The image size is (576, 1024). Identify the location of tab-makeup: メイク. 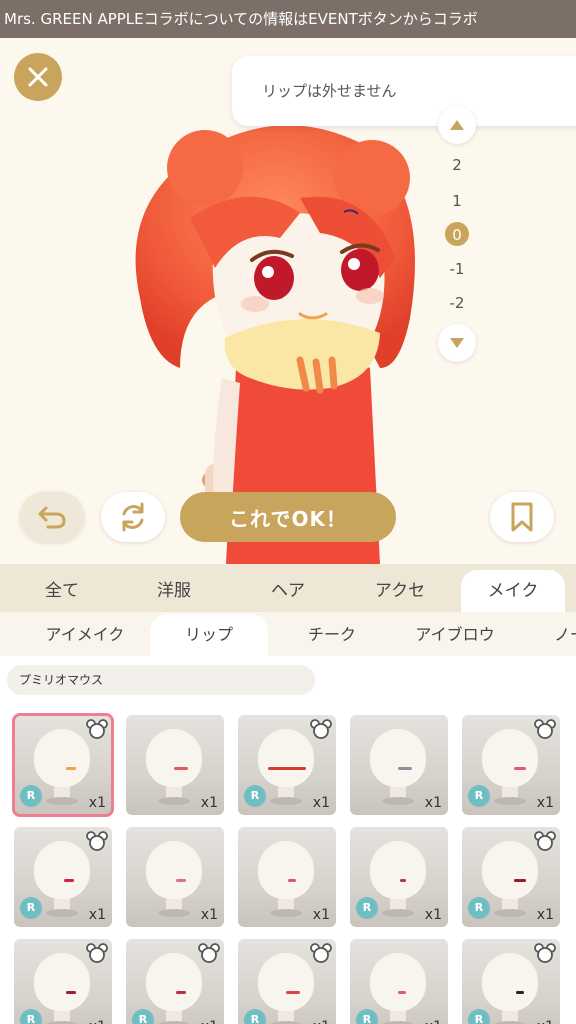
(513, 591).